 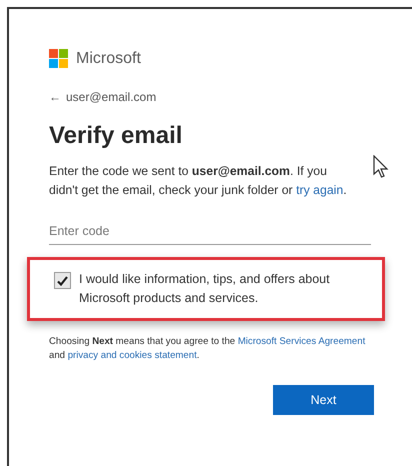 I want to click on account-email: user@email.com, so click(x=111, y=97).